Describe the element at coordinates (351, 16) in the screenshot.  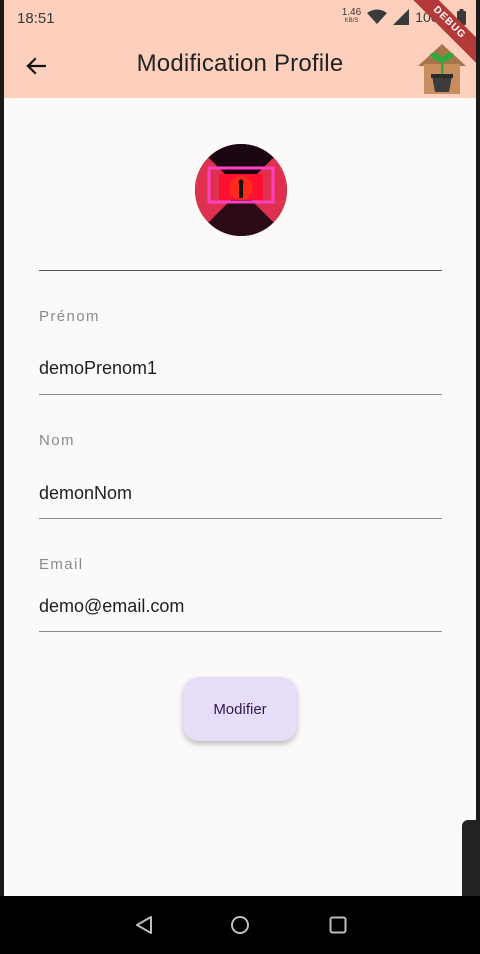
I see `network-speed: 1.46 KB/S` at that location.